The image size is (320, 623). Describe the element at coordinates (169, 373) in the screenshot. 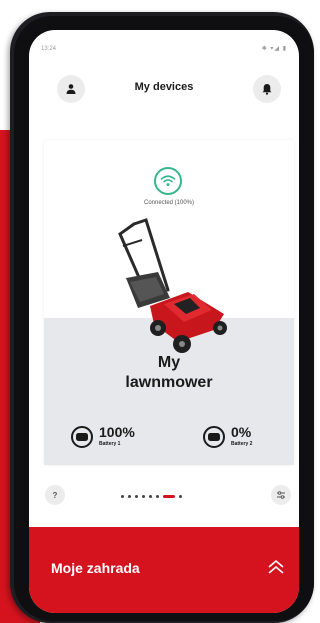

I see `device-name: My lawnmower` at that location.